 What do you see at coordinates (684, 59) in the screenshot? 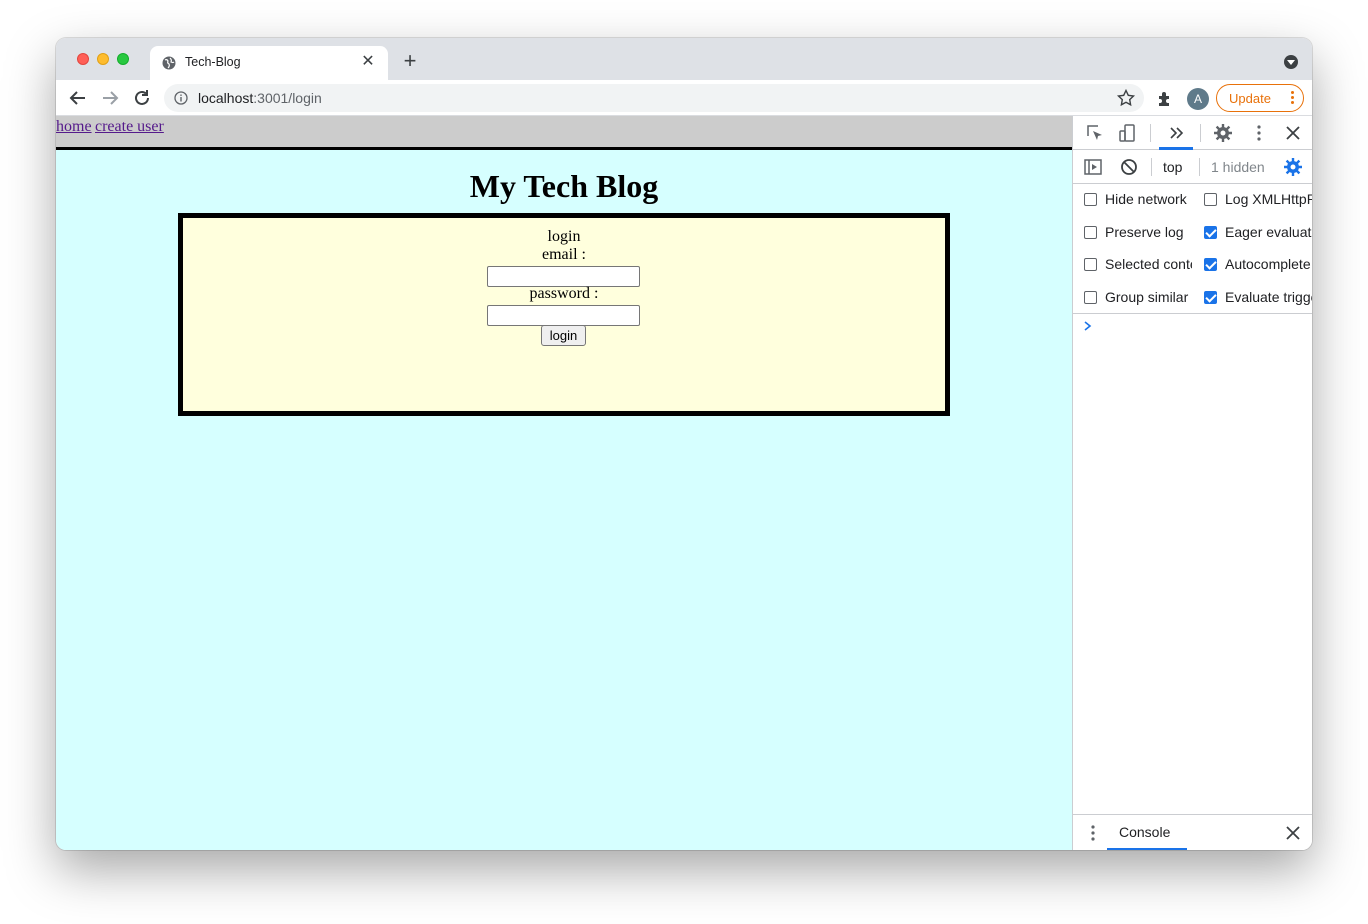
I see `tab-strip: Tech-Blog ✕ +` at bounding box center [684, 59].